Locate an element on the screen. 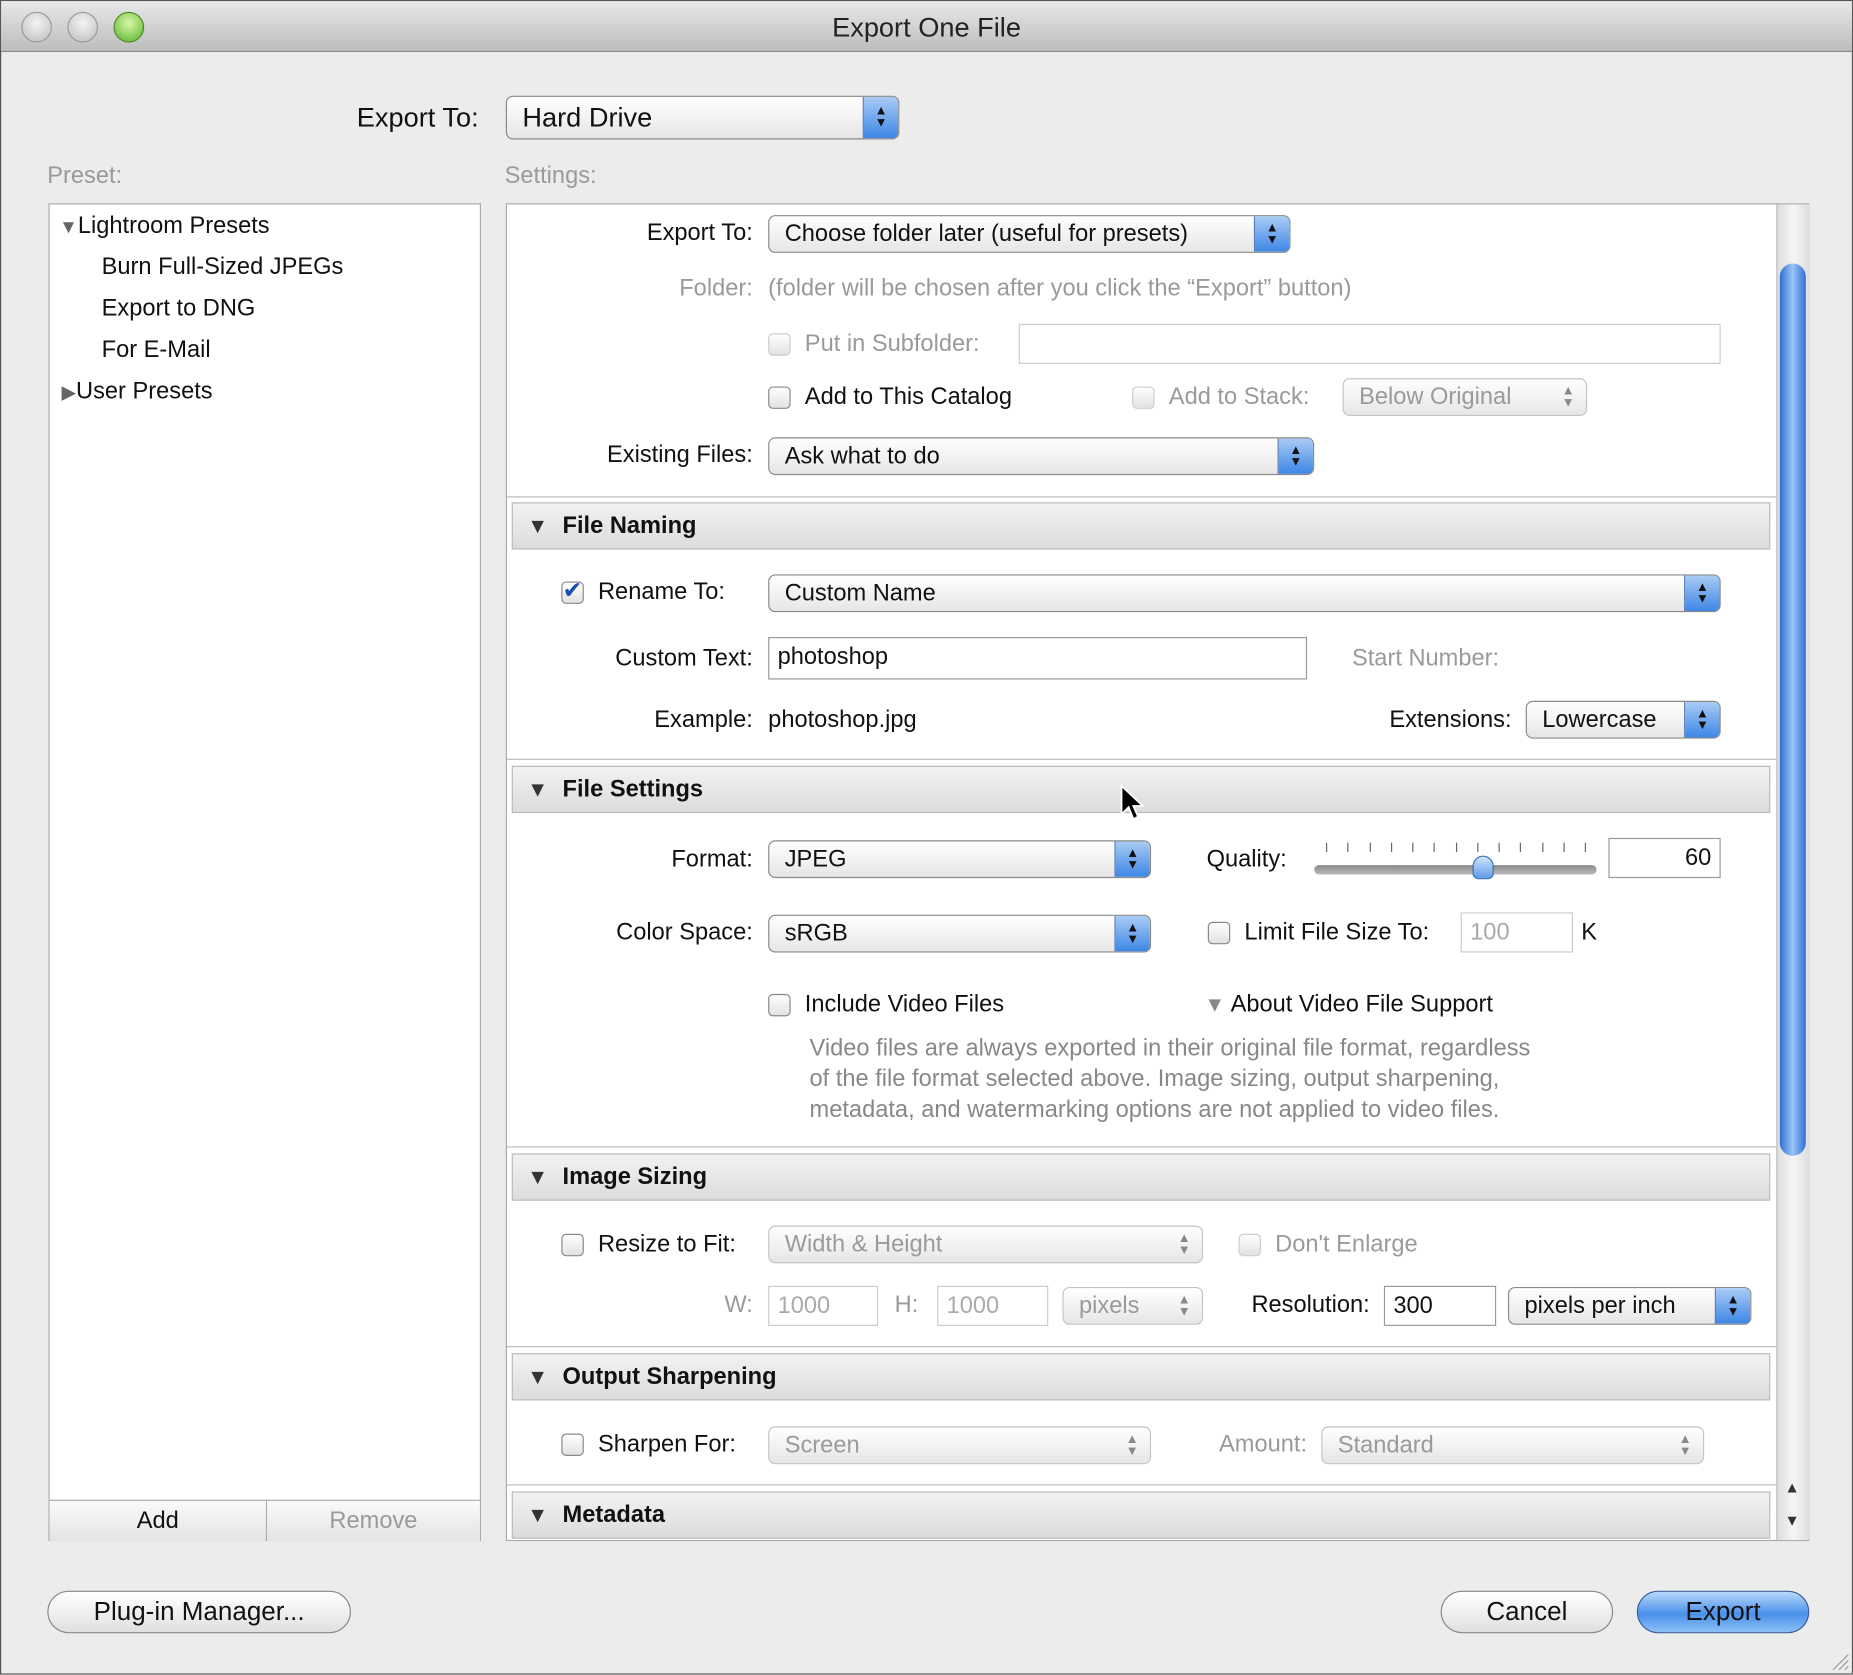 The height and width of the screenshot is (1675, 1853). slider-thumb is located at coordinates (1483, 867).